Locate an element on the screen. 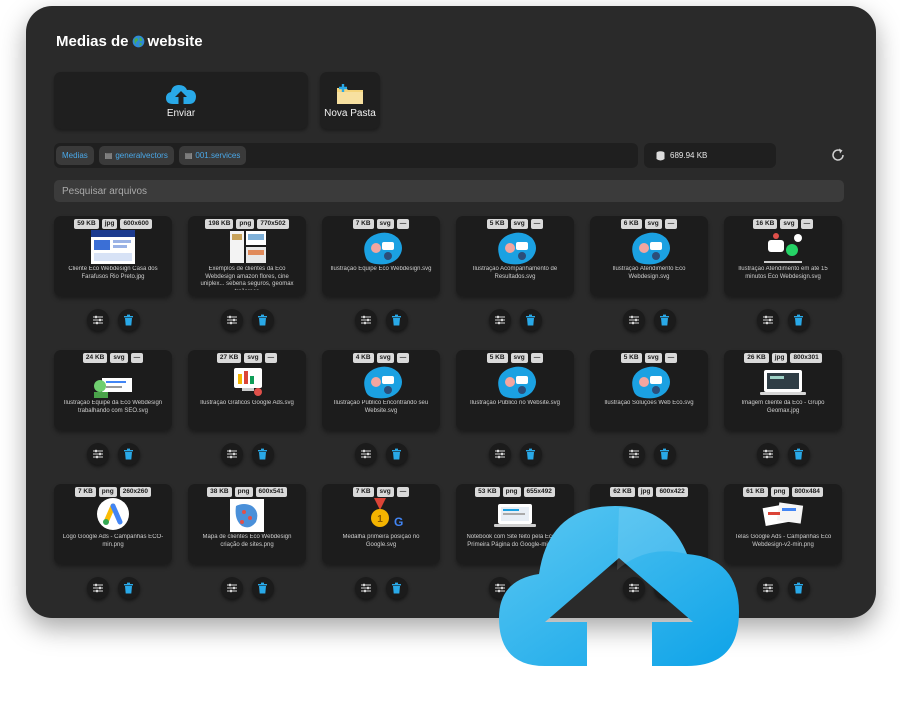  file-card: 5 KB svg — Ilustração Soluções Web Eco.svg is located at coordinates (649, 390).